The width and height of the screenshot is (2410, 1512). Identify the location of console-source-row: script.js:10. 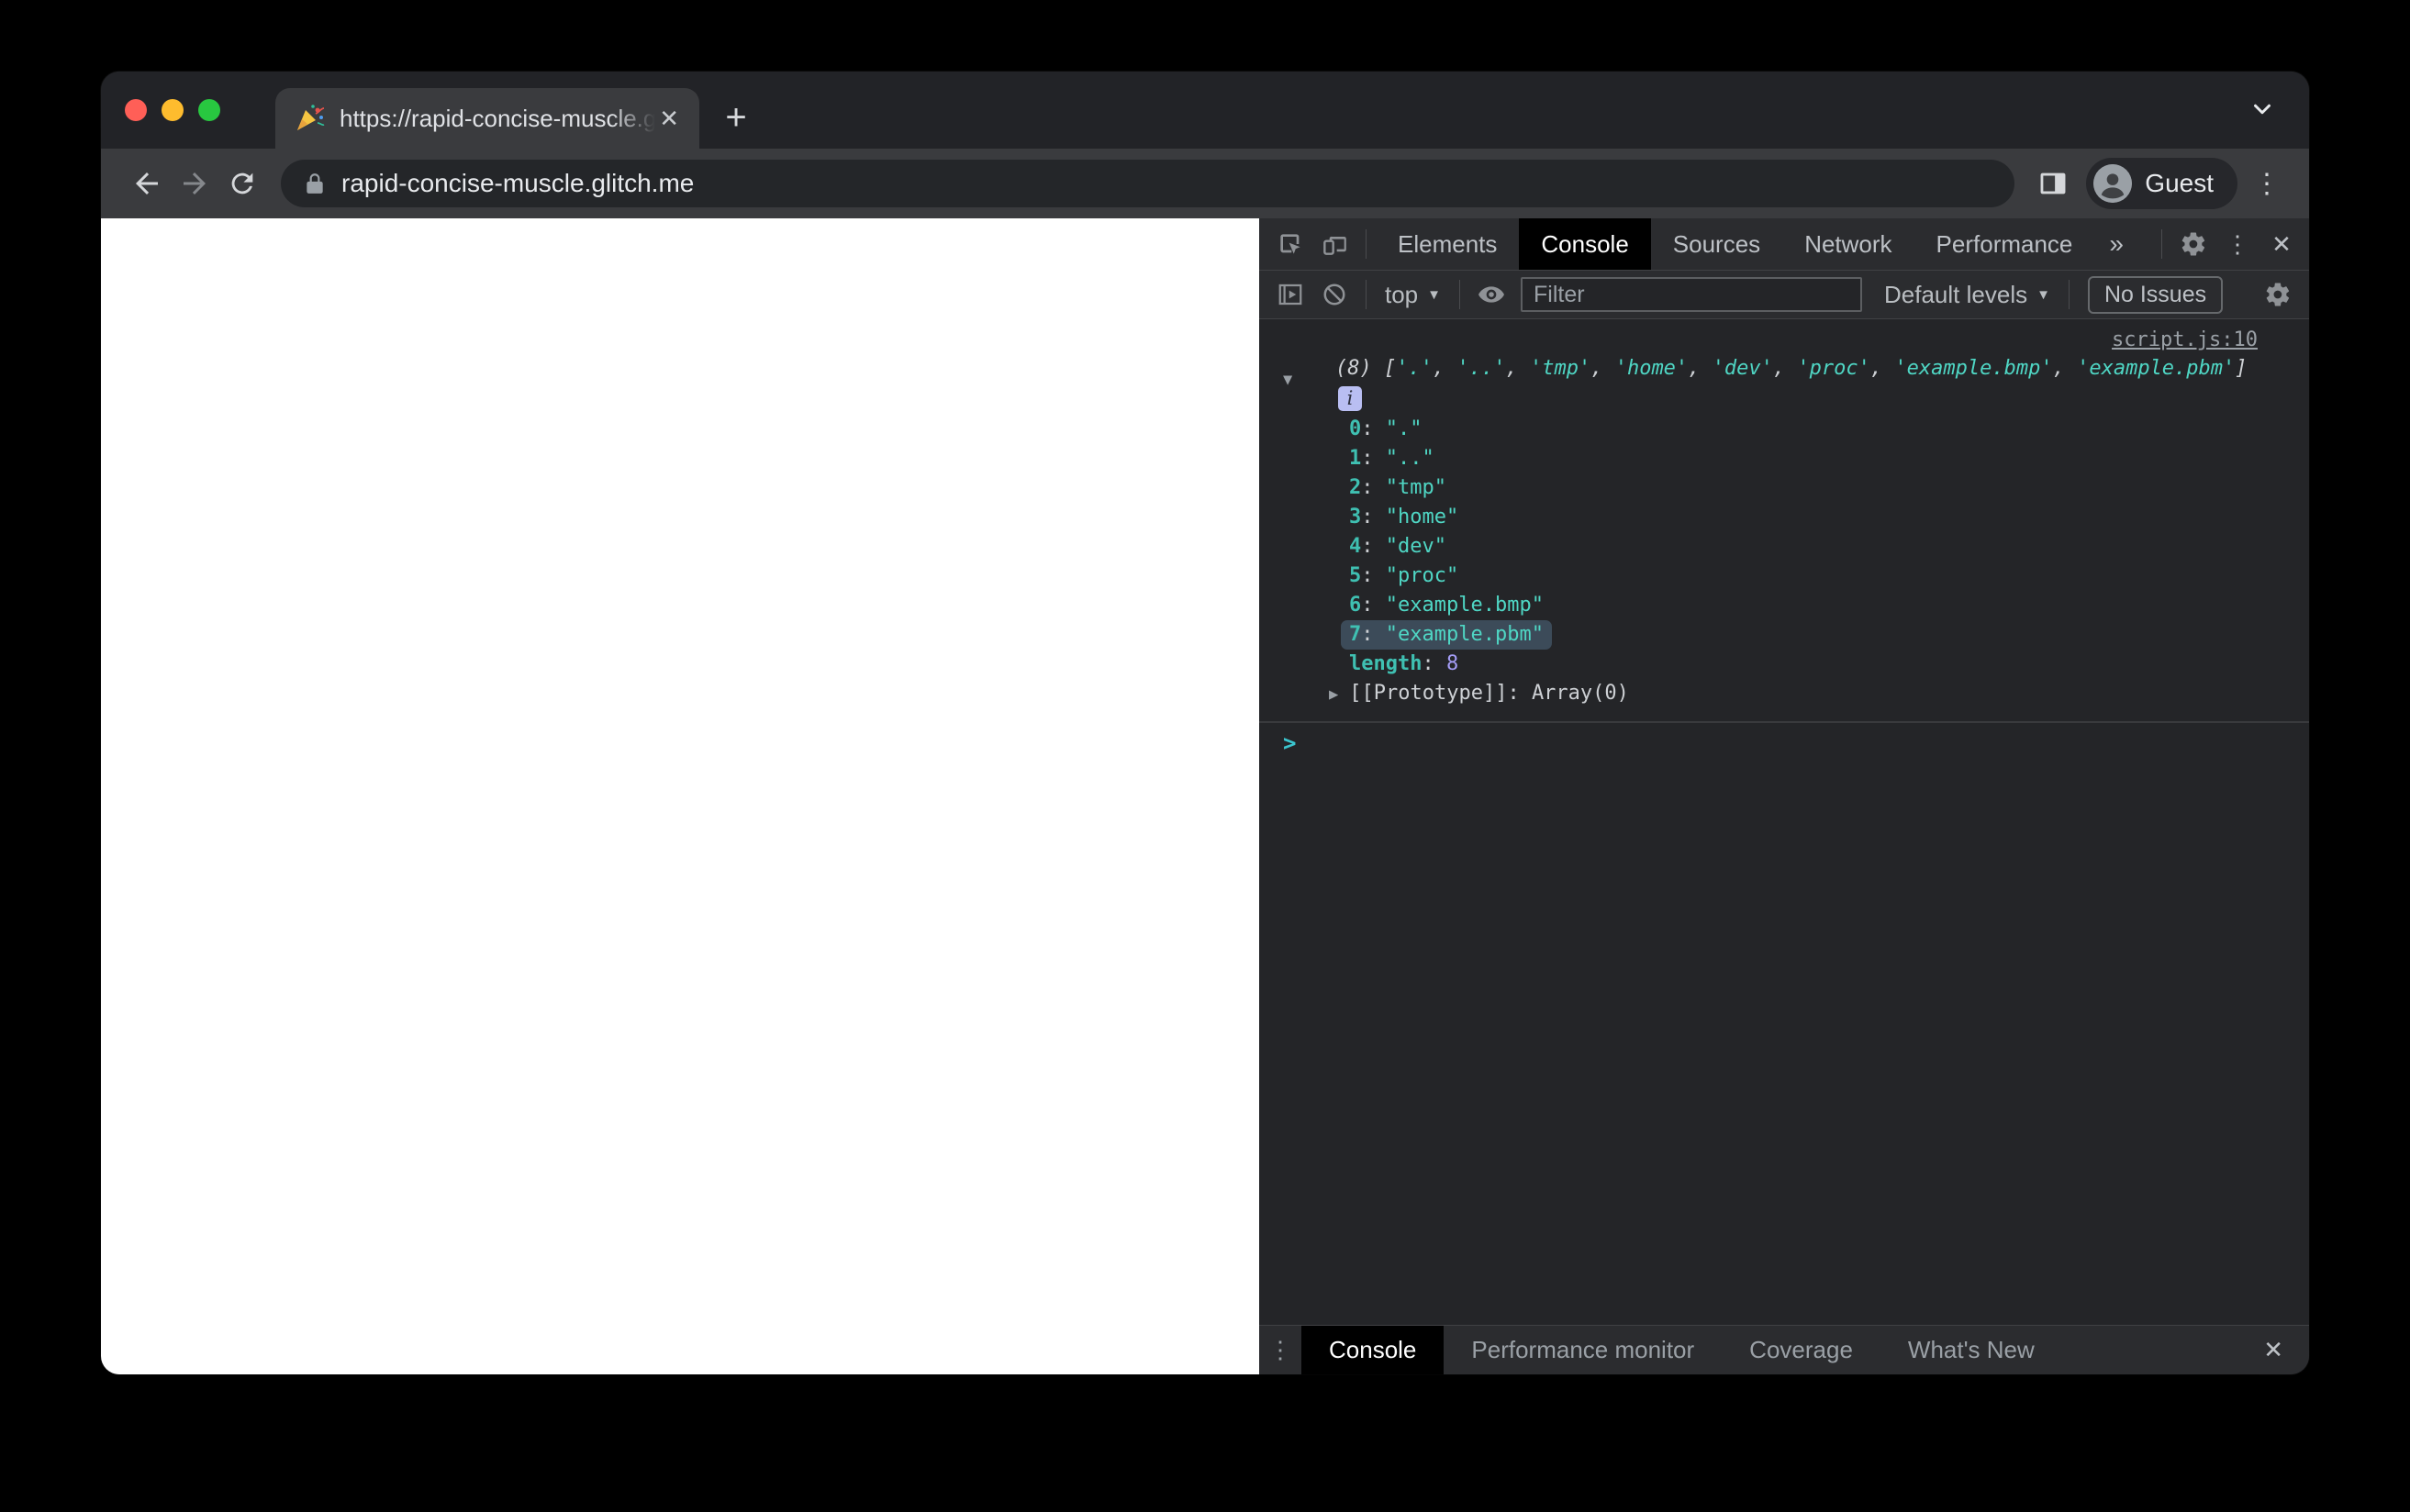
(1784, 341).